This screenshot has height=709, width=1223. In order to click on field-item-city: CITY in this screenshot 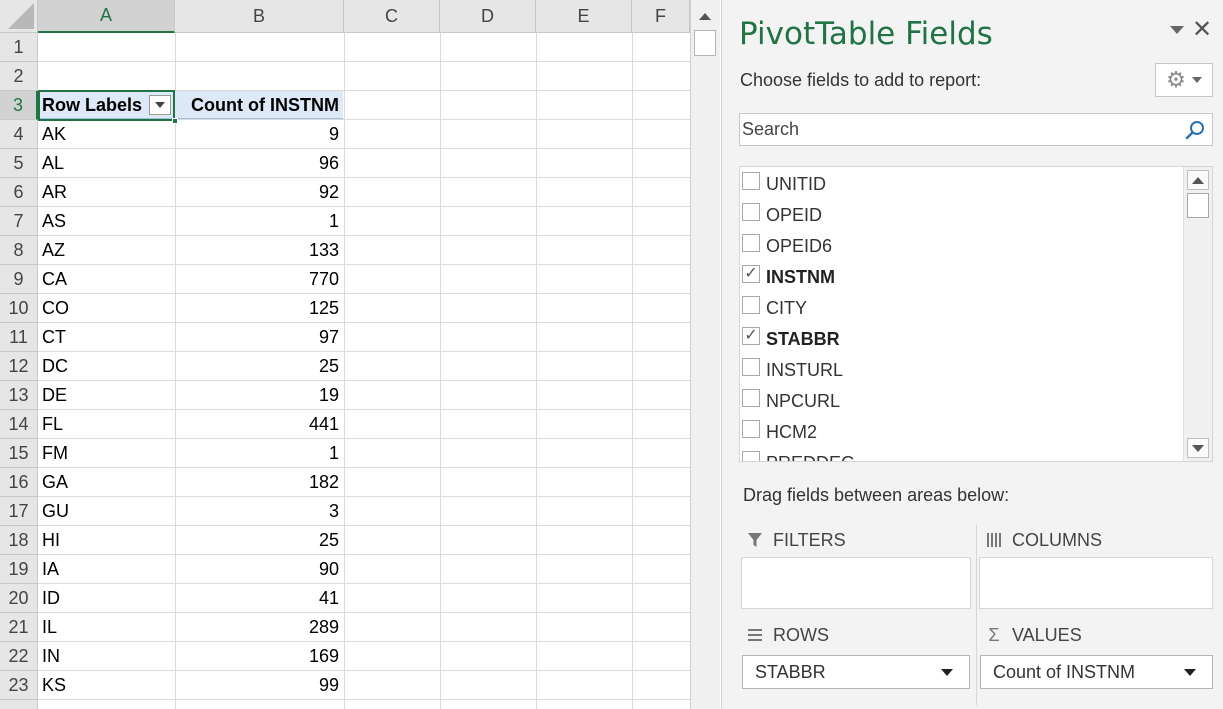, I will do `click(960, 309)`.